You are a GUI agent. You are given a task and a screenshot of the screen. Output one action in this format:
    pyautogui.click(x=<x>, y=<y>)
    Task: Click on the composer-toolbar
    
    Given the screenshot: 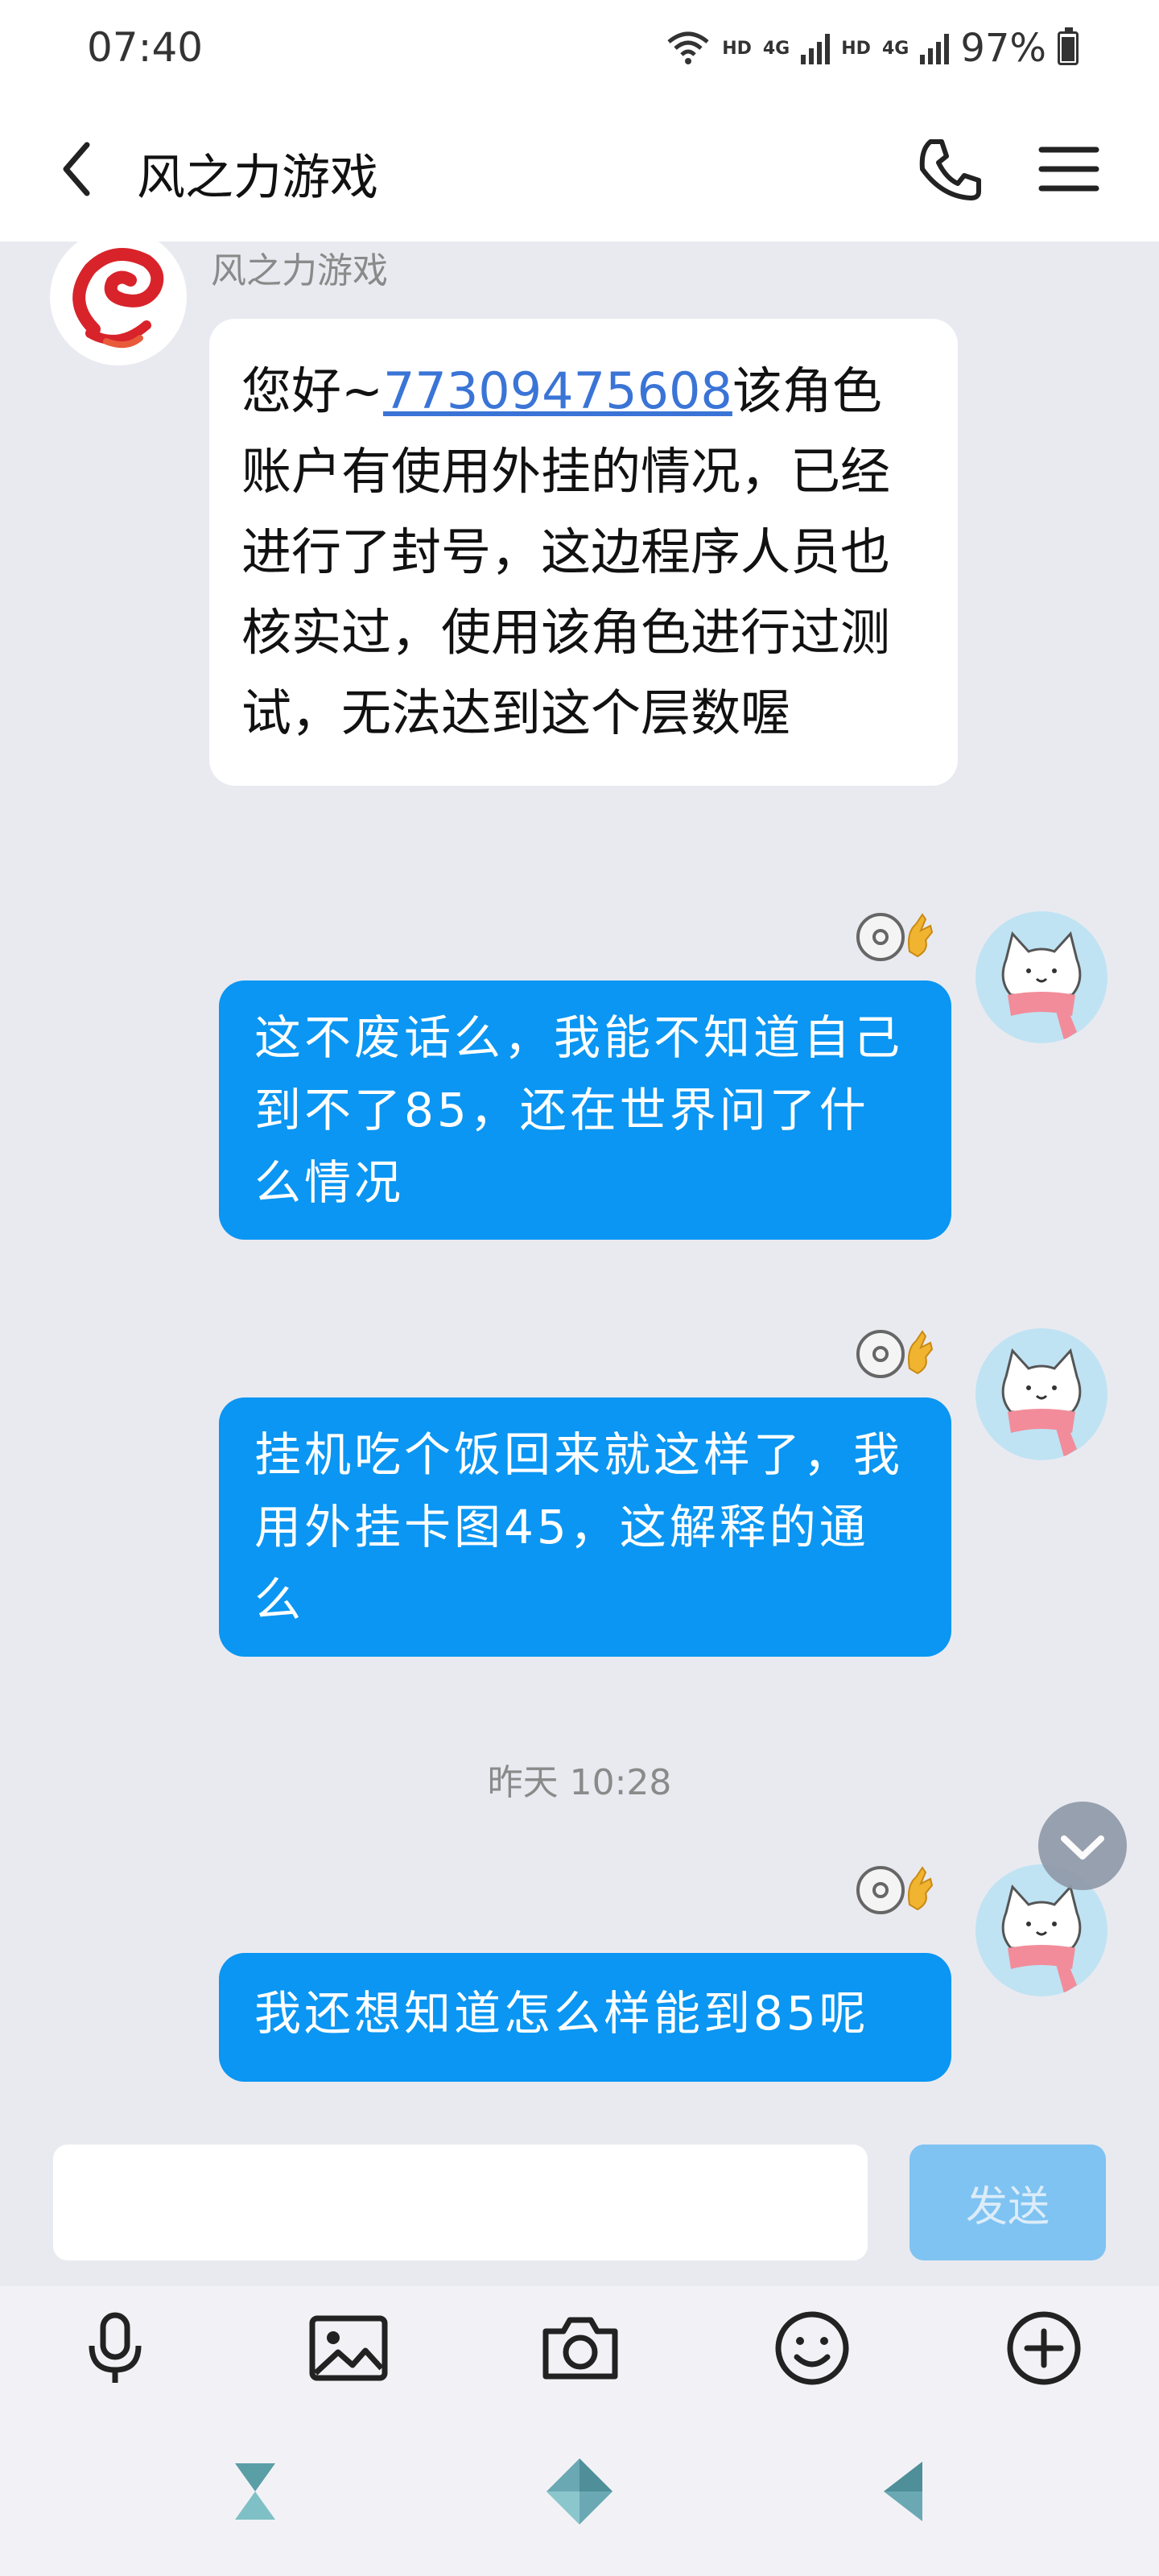 What is the action you would take?
    pyautogui.click(x=579, y=2342)
    